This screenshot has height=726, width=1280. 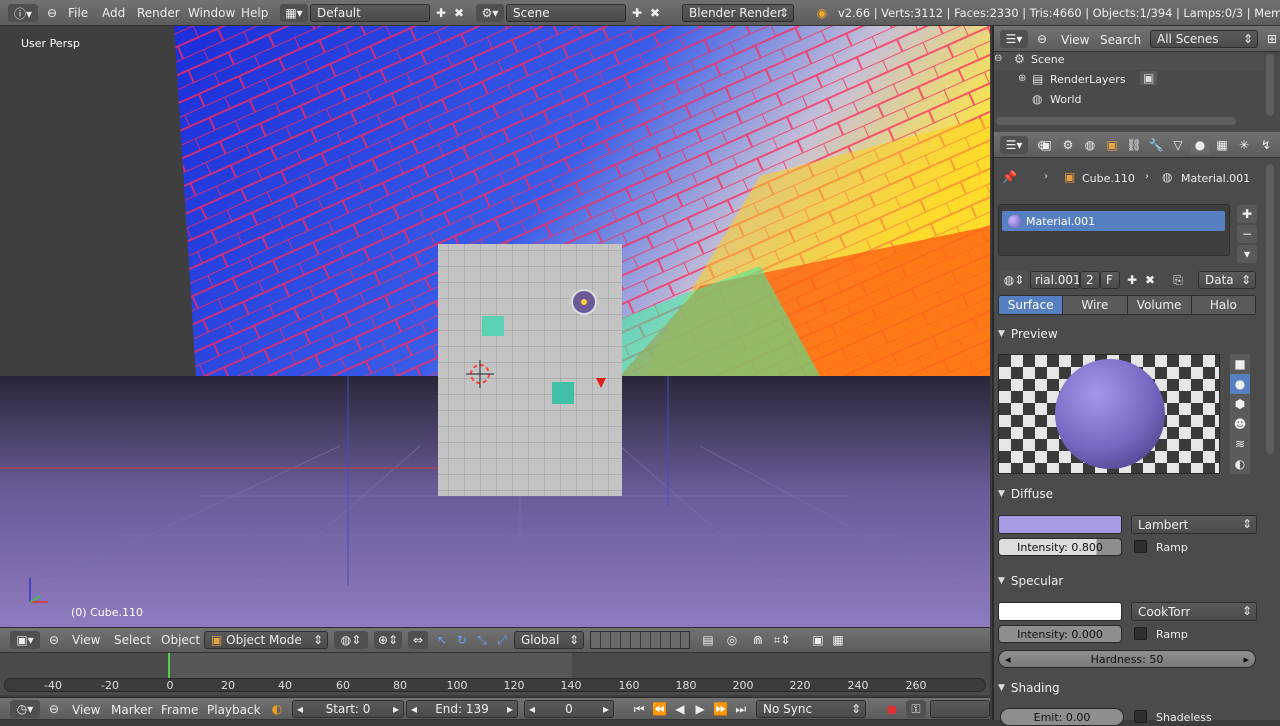 I want to click on cube-preview-icon: ⬢, so click(x=1240, y=404).